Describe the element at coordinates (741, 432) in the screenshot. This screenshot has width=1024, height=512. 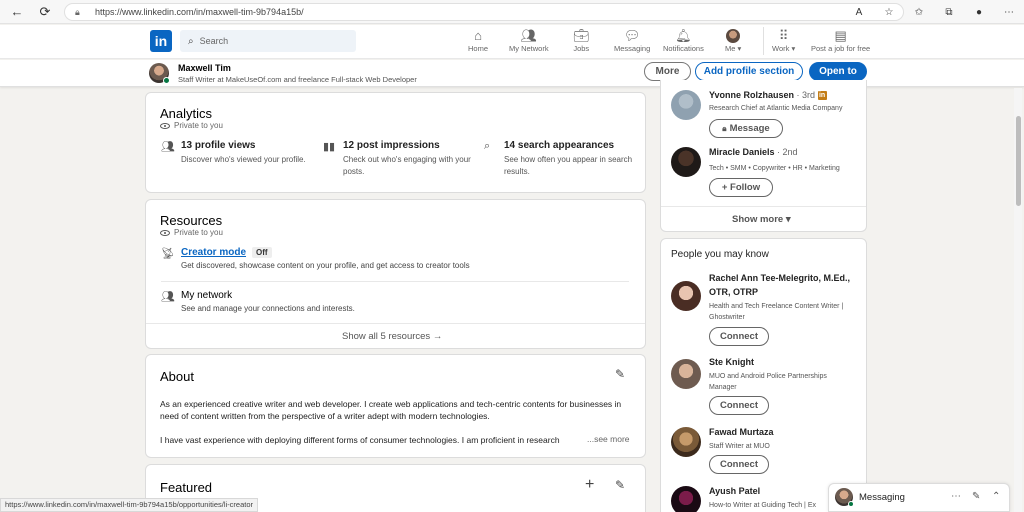
I see `person-name: Fawad Murtaza` at that location.